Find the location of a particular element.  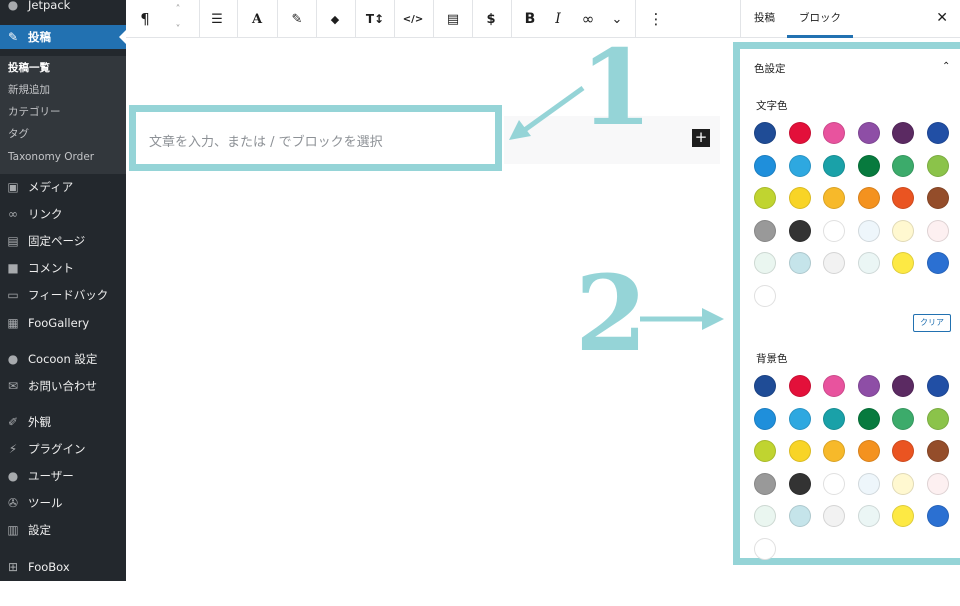

sidebar-item-cocoon: ● Cocoon 設定 is located at coordinates (63, 359).